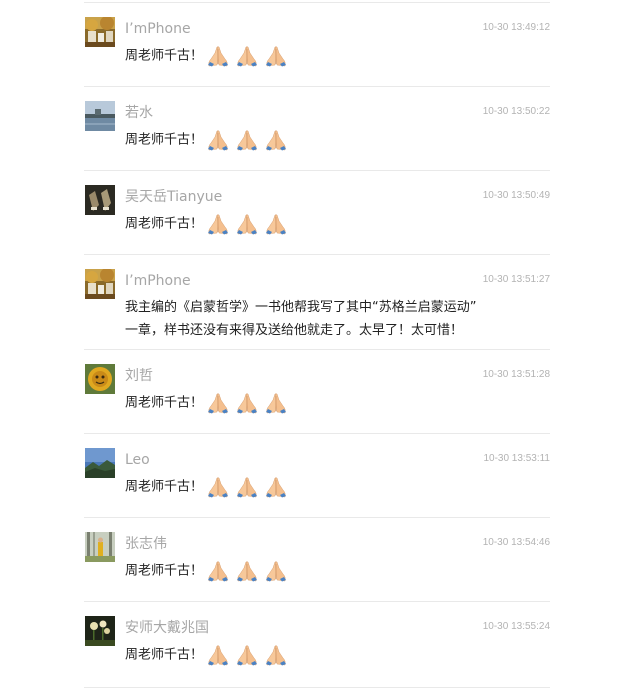 Image resolution: width=627 pixels, height=689 pixels. I want to click on nickname: 吴天岳Tianyue, so click(173, 197).